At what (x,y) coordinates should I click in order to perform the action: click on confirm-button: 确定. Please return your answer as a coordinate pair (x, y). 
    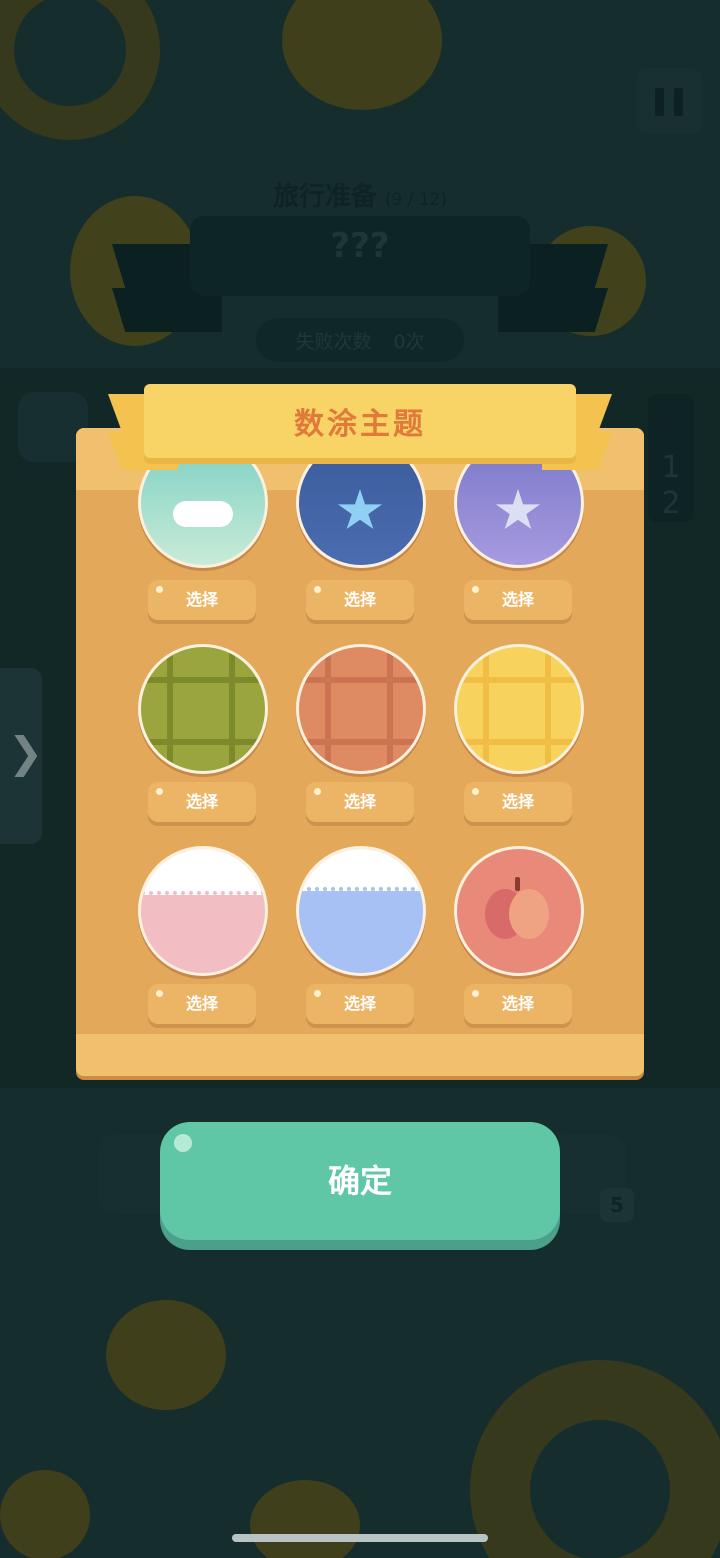
    Looking at the image, I should click on (360, 1181).